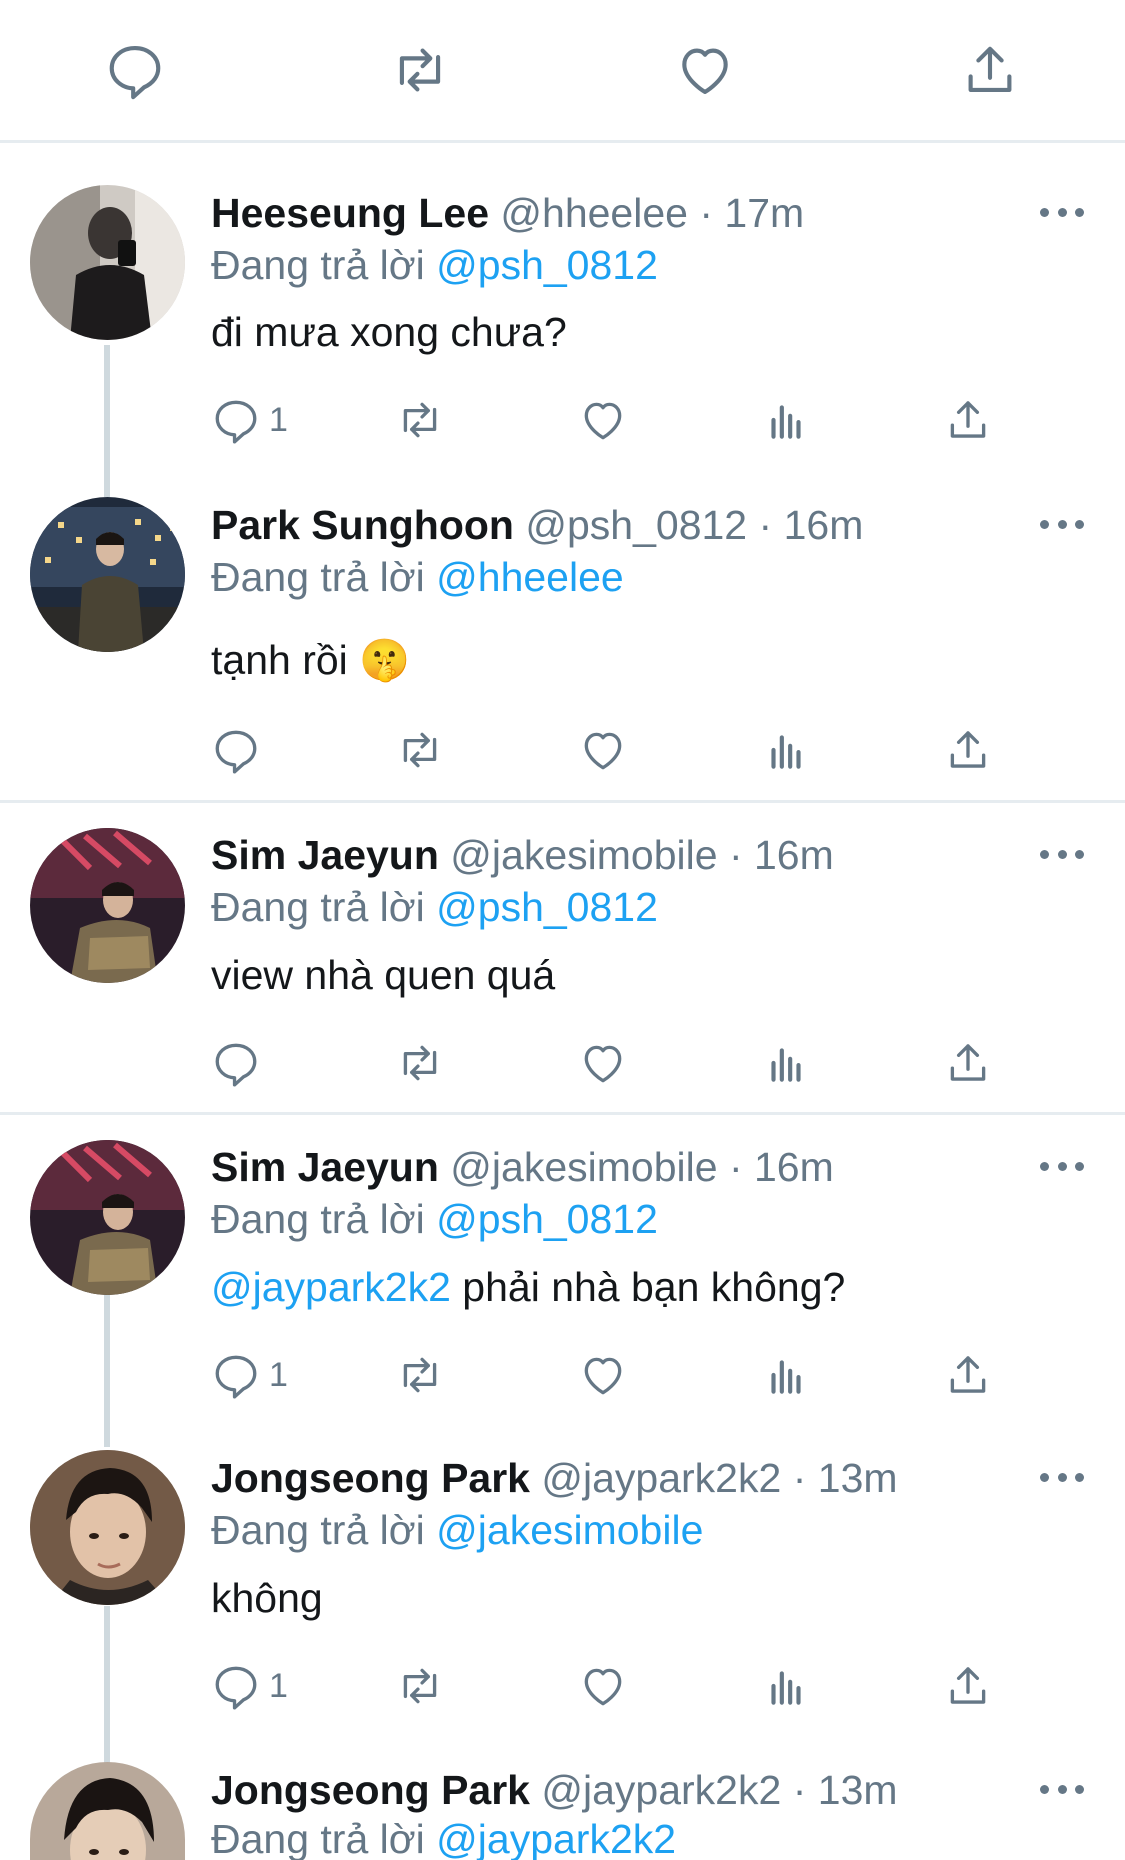 The image size is (1125, 1860). What do you see at coordinates (569, 1530) in the screenshot?
I see `reply-to-mention: @jakesimobile` at bounding box center [569, 1530].